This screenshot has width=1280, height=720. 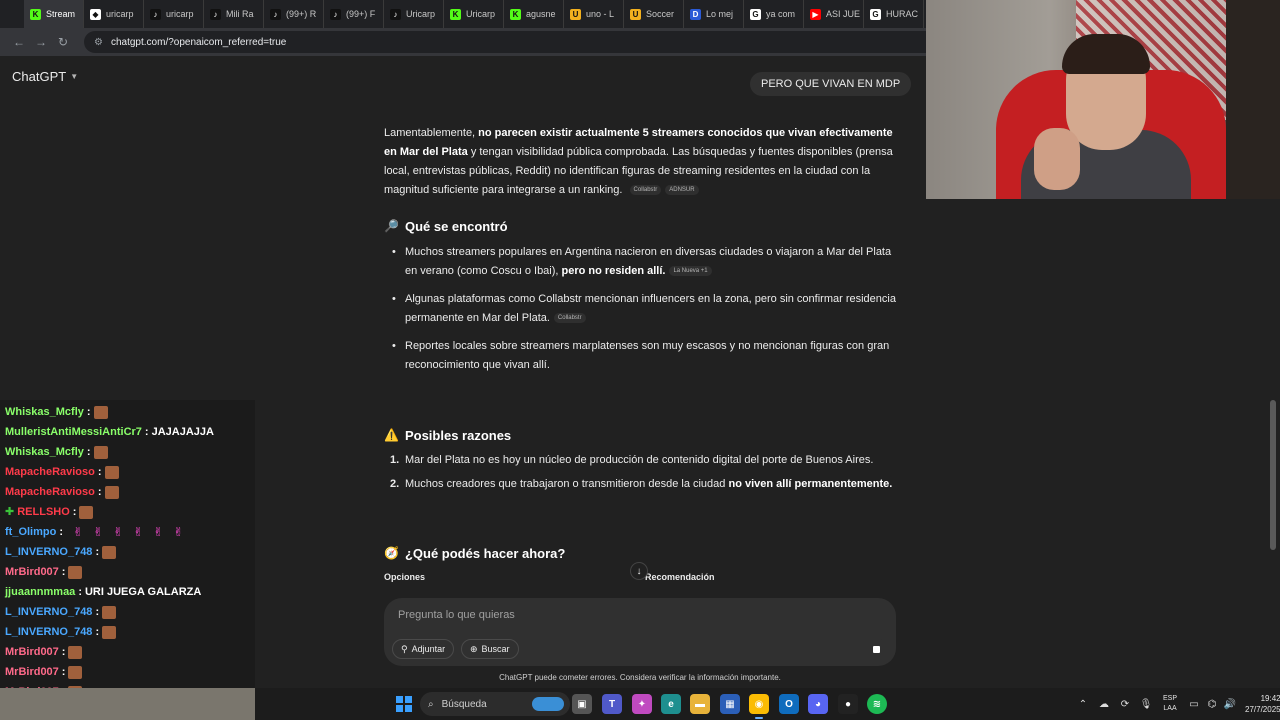 I want to click on discord-icon: ◕, so click(x=818, y=704).